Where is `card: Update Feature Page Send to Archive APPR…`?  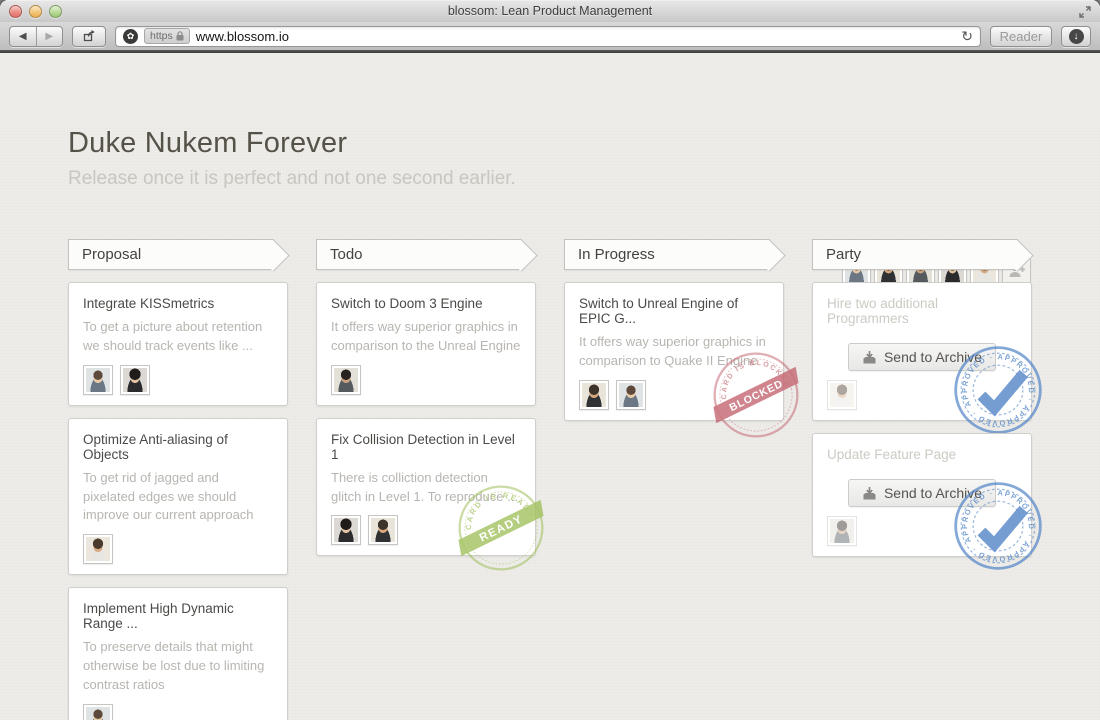
card: Update Feature Page Send to Archive APPR… is located at coordinates (928, 502).